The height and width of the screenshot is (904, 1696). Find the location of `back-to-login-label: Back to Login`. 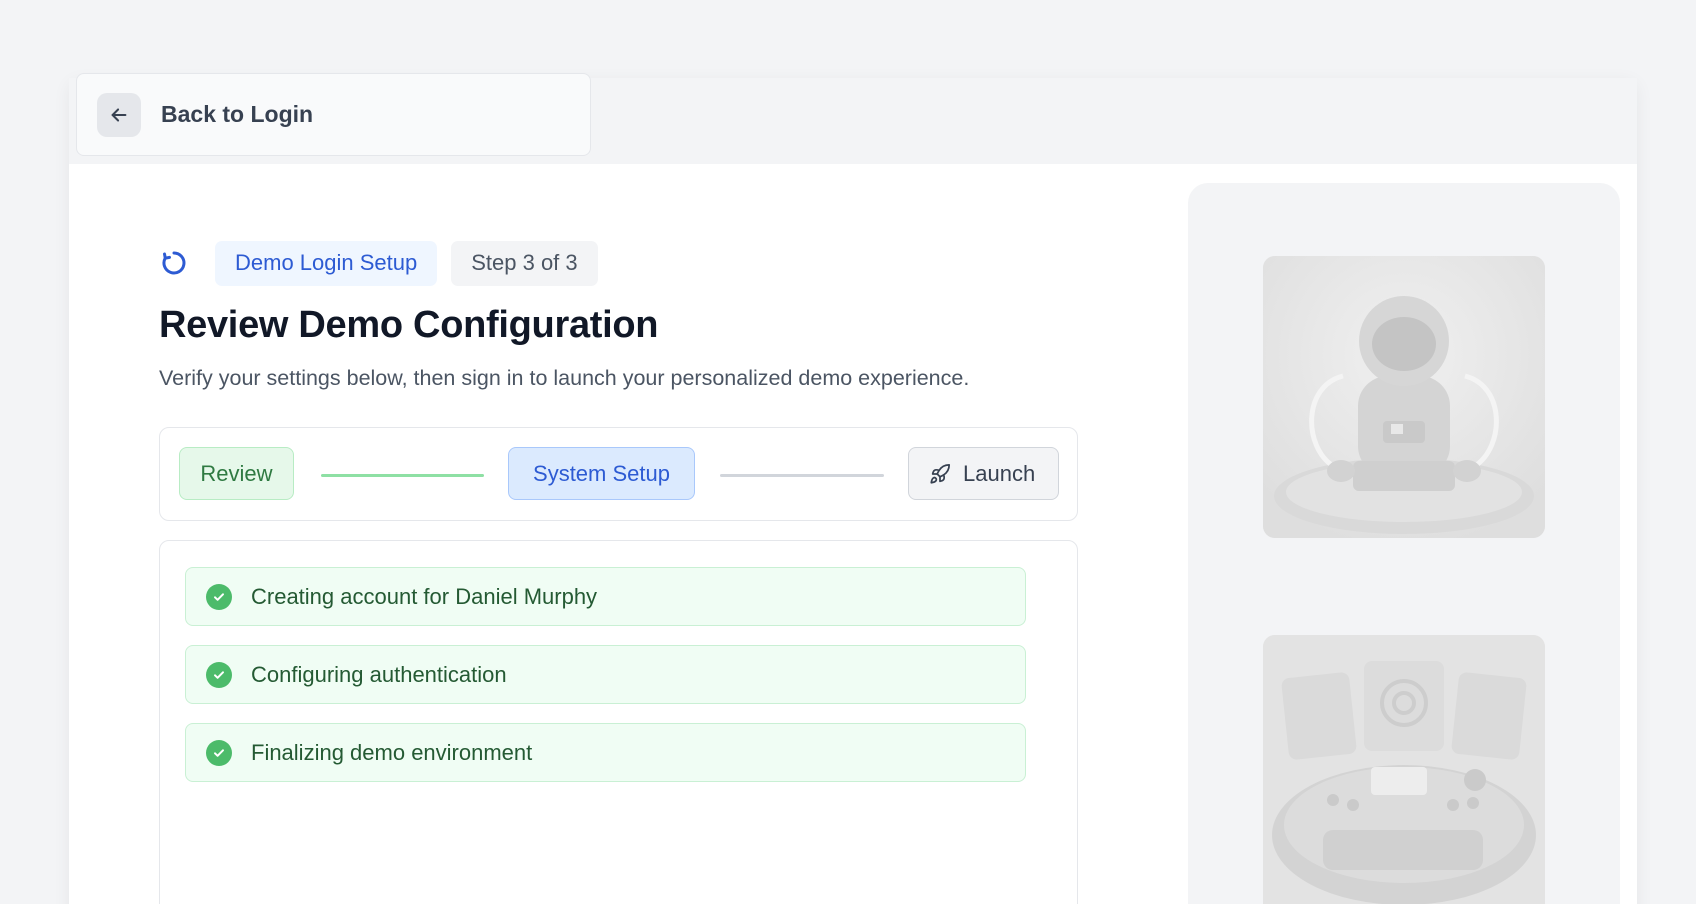

back-to-login-label: Back to Login is located at coordinates (237, 114).